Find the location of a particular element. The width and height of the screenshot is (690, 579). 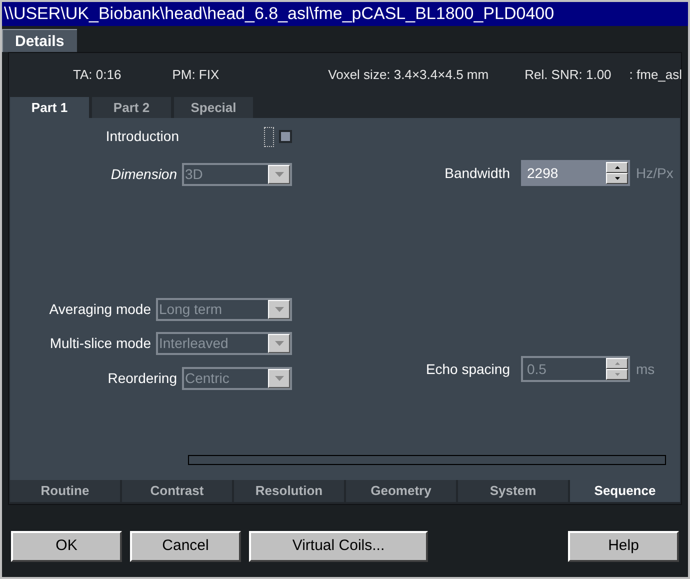

tab: Contrast is located at coordinates (177, 491).